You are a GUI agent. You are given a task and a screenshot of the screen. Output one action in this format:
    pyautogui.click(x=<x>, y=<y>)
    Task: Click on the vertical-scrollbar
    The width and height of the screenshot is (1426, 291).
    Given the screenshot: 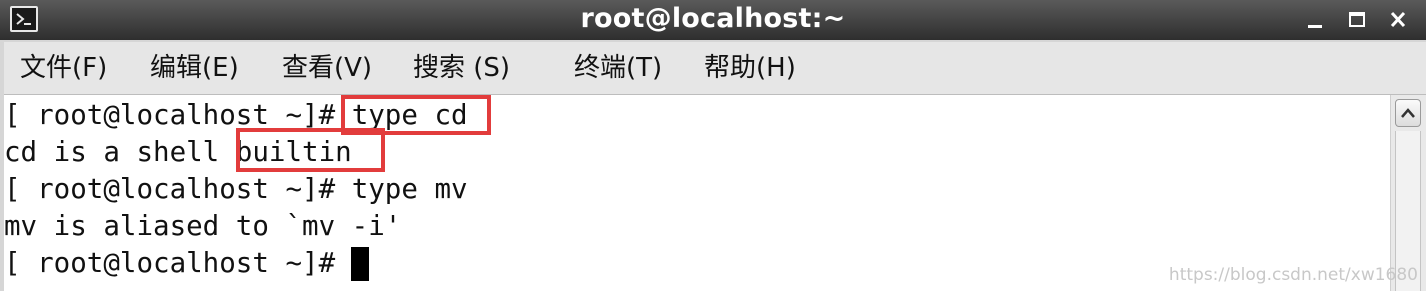 What is the action you would take?
    pyautogui.click(x=1408, y=193)
    